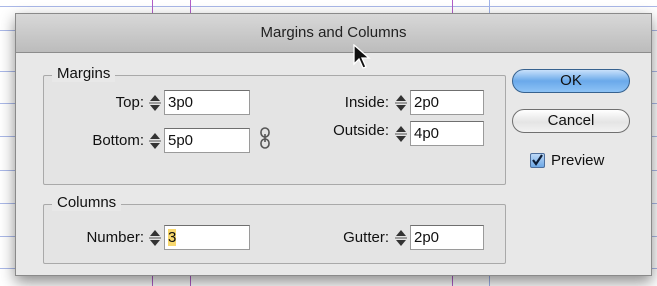 This screenshot has width=657, height=286. I want to click on guide-line, so click(328, 6).